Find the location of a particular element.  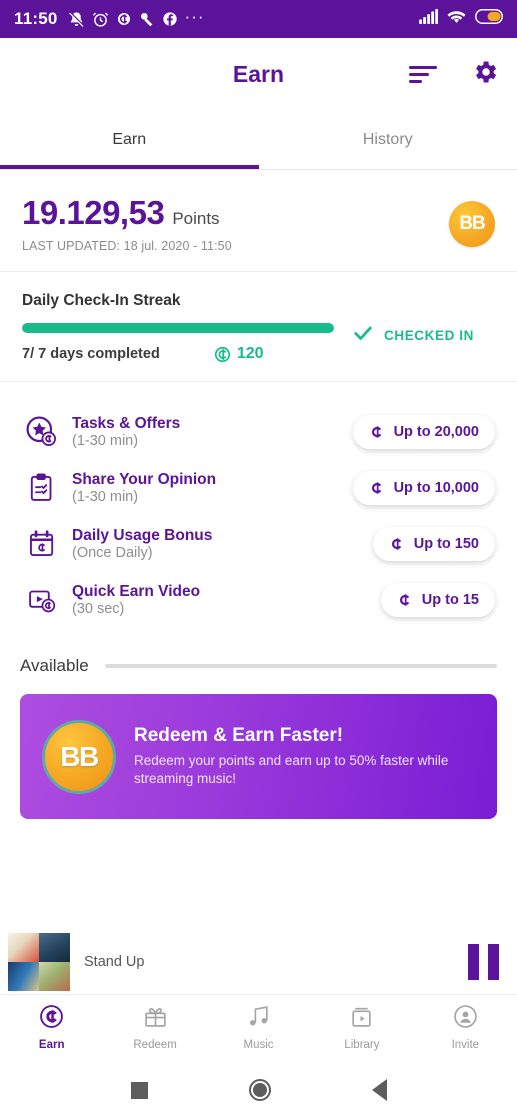

pause-button is located at coordinates (483, 961).